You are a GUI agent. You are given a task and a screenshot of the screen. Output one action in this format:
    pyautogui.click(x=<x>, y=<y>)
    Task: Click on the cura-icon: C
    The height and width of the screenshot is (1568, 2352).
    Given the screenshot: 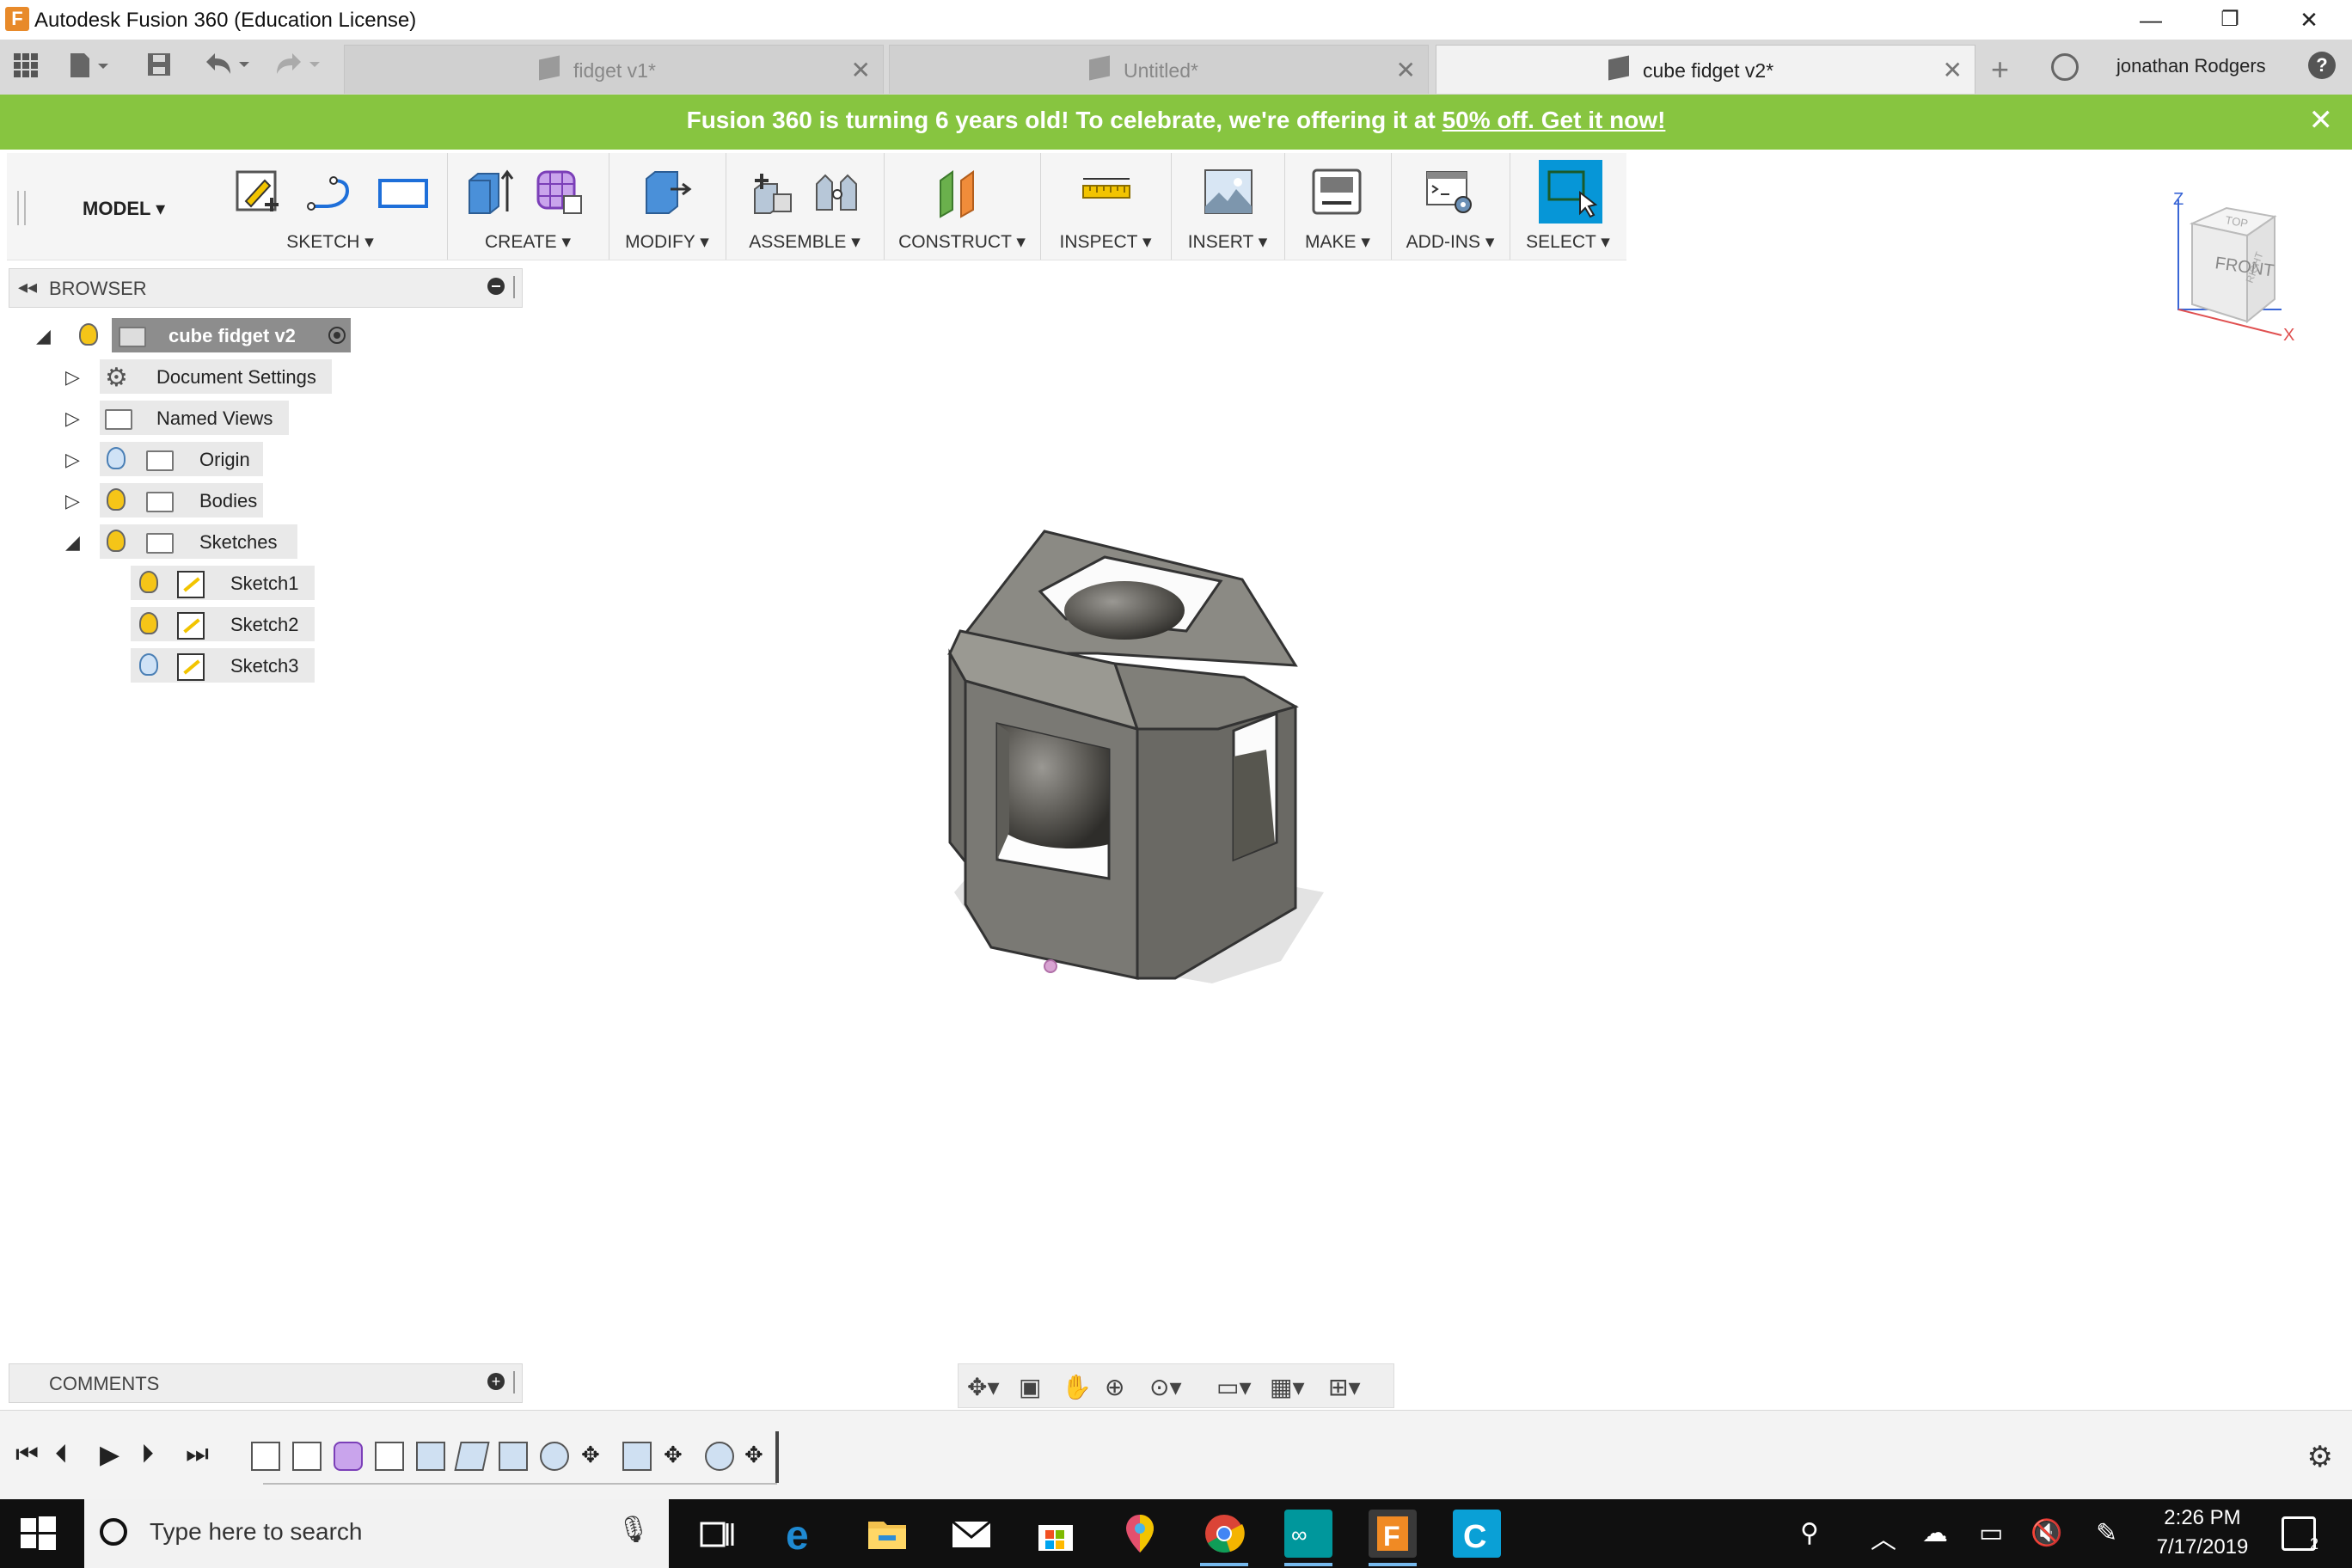 What is the action you would take?
    pyautogui.click(x=1477, y=1534)
    